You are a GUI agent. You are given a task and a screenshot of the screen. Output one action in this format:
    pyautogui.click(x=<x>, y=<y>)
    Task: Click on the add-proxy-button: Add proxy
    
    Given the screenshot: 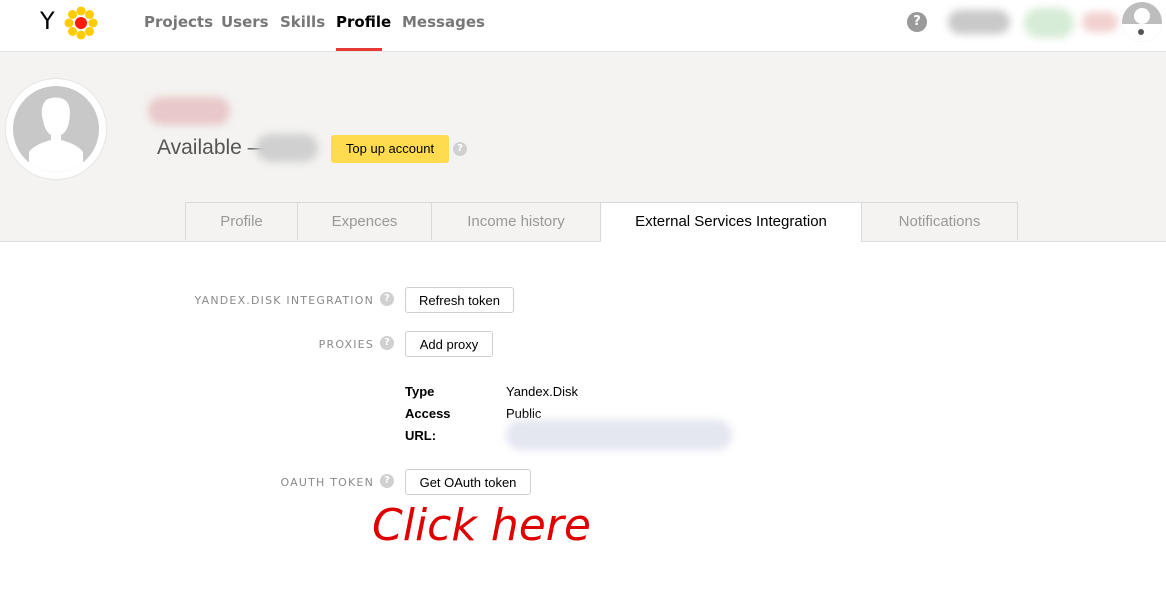 What is the action you would take?
    pyautogui.click(x=449, y=344)
    